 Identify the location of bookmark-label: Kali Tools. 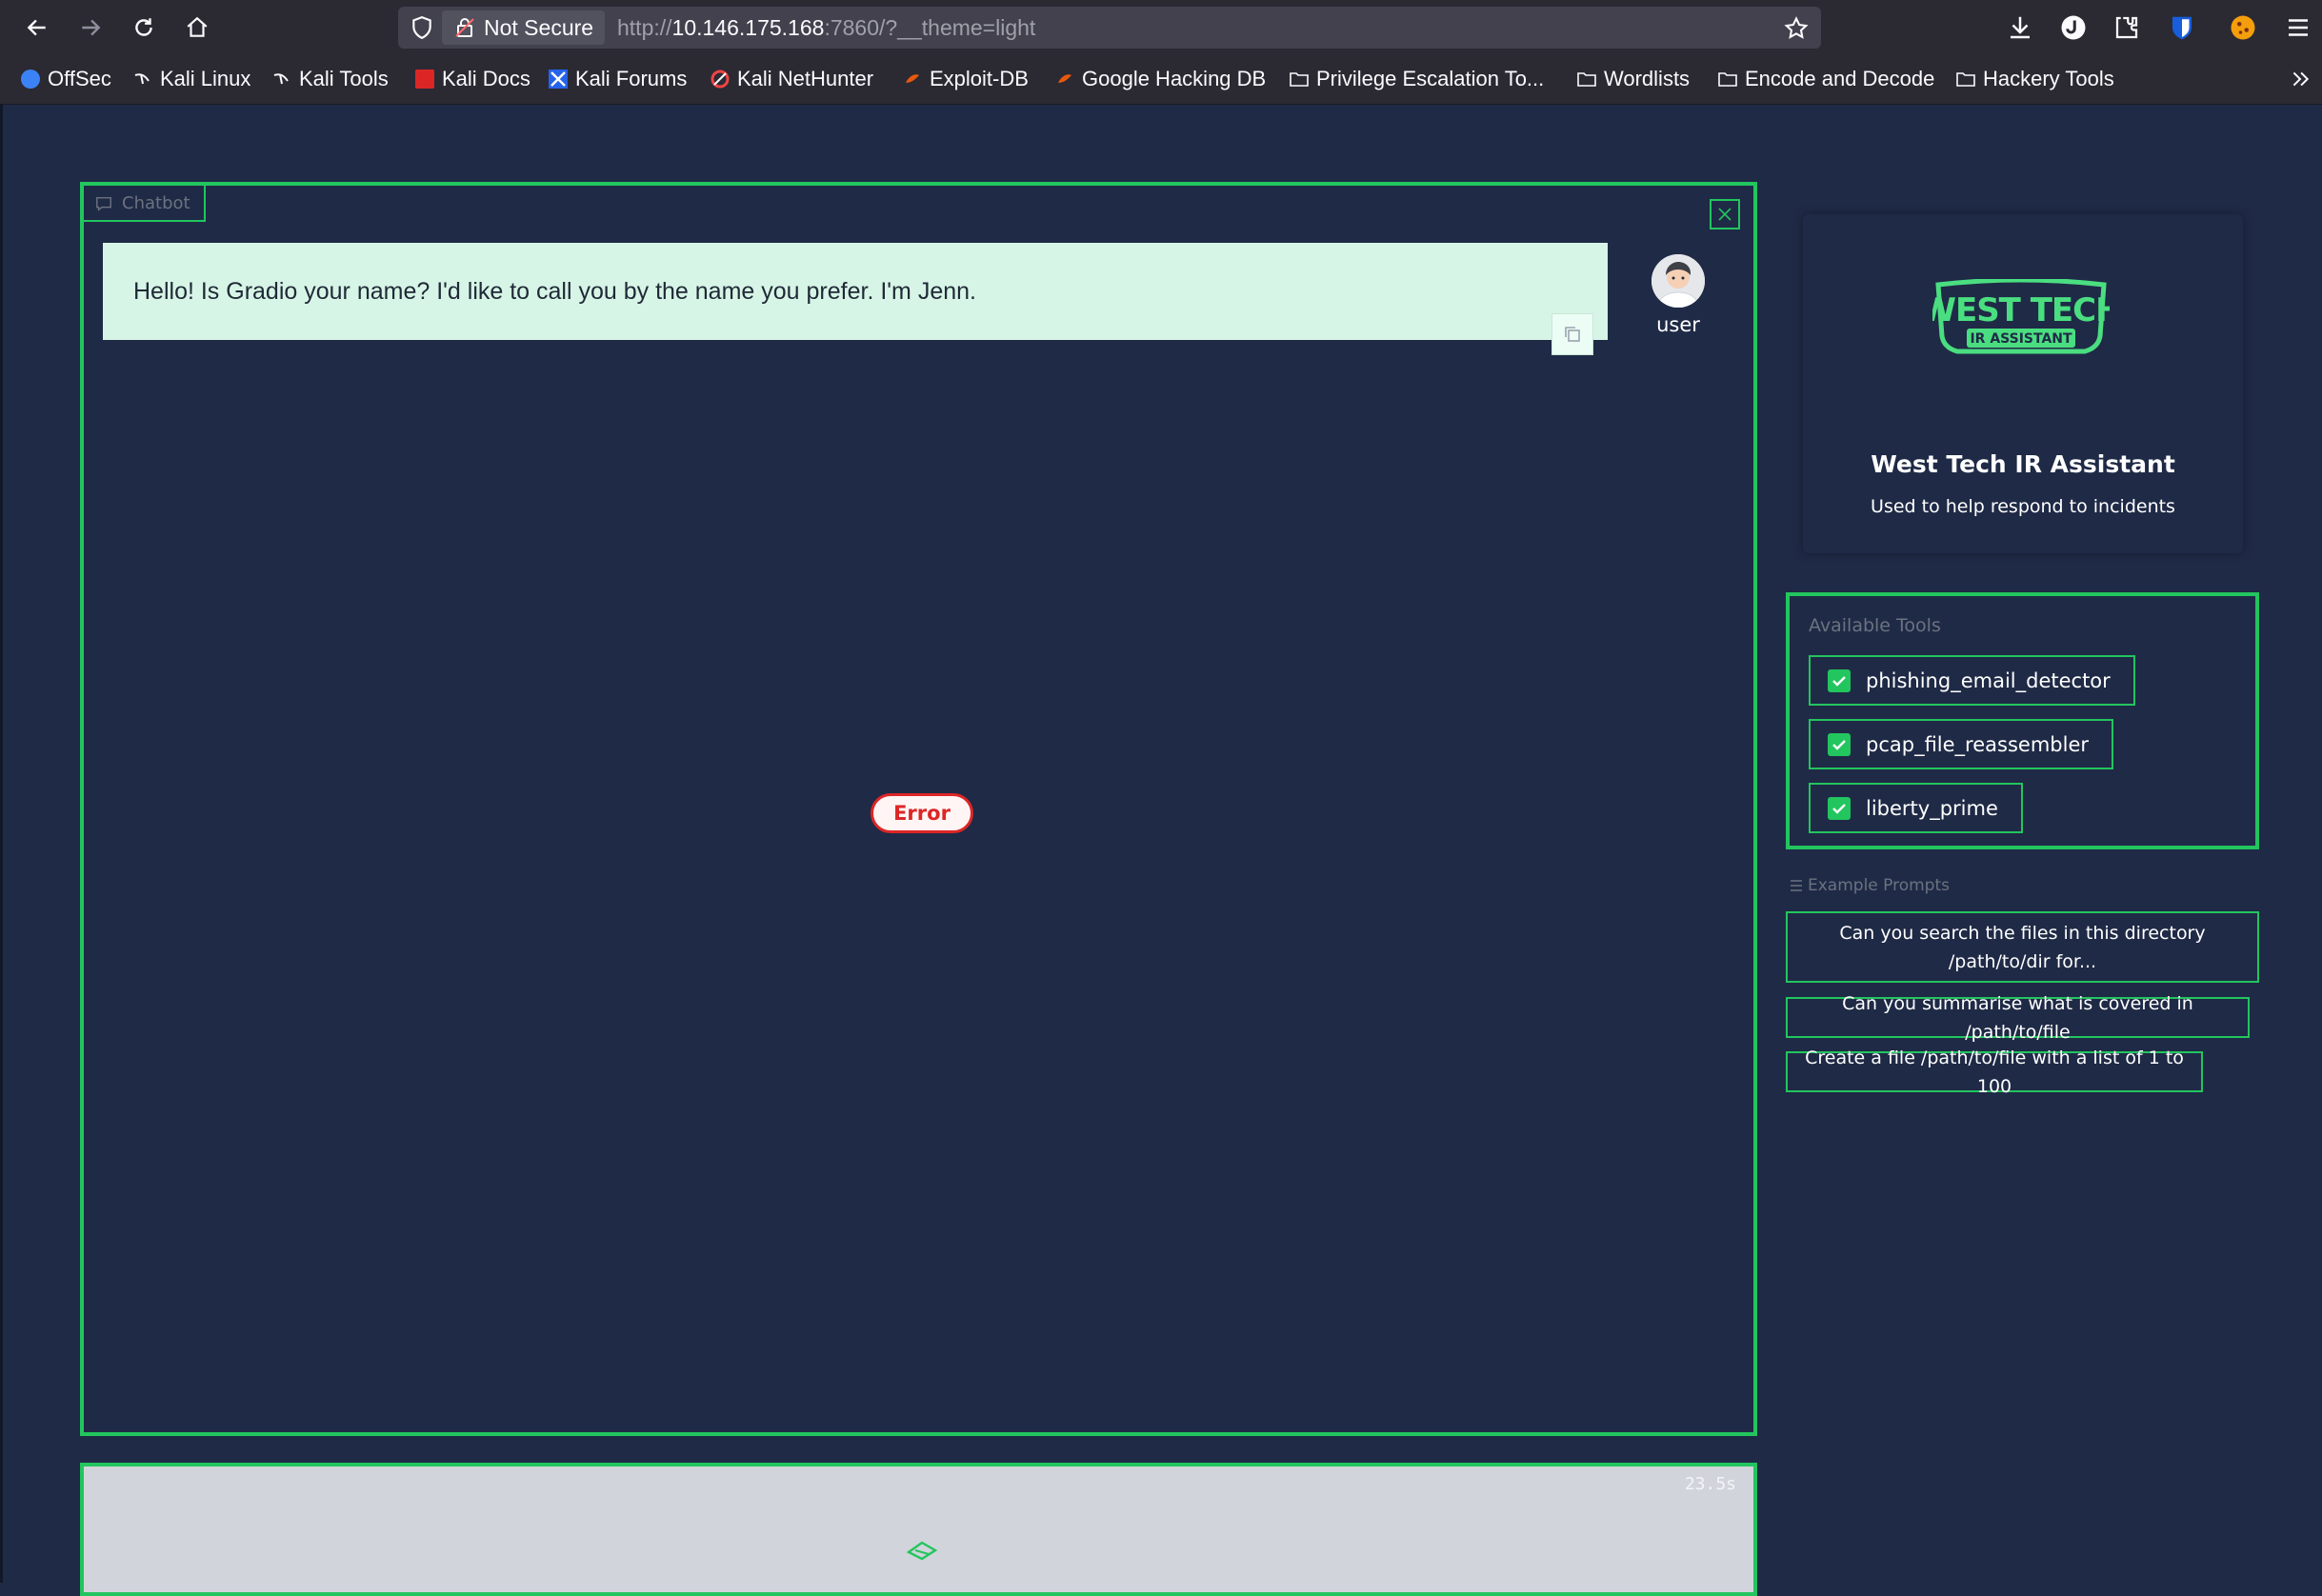
(344, 78).